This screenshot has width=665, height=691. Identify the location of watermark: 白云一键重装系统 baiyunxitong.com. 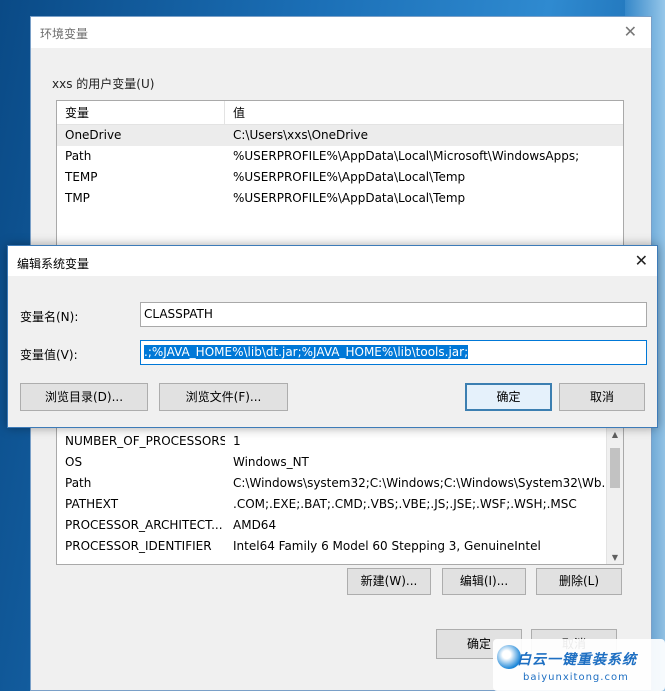
(579, 665).